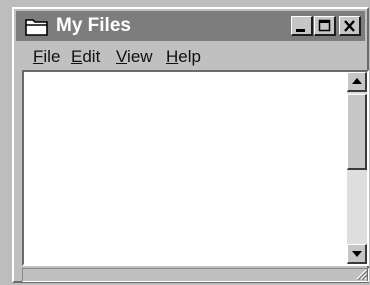  I want to click on scroll-down-button, so click(357, 254).